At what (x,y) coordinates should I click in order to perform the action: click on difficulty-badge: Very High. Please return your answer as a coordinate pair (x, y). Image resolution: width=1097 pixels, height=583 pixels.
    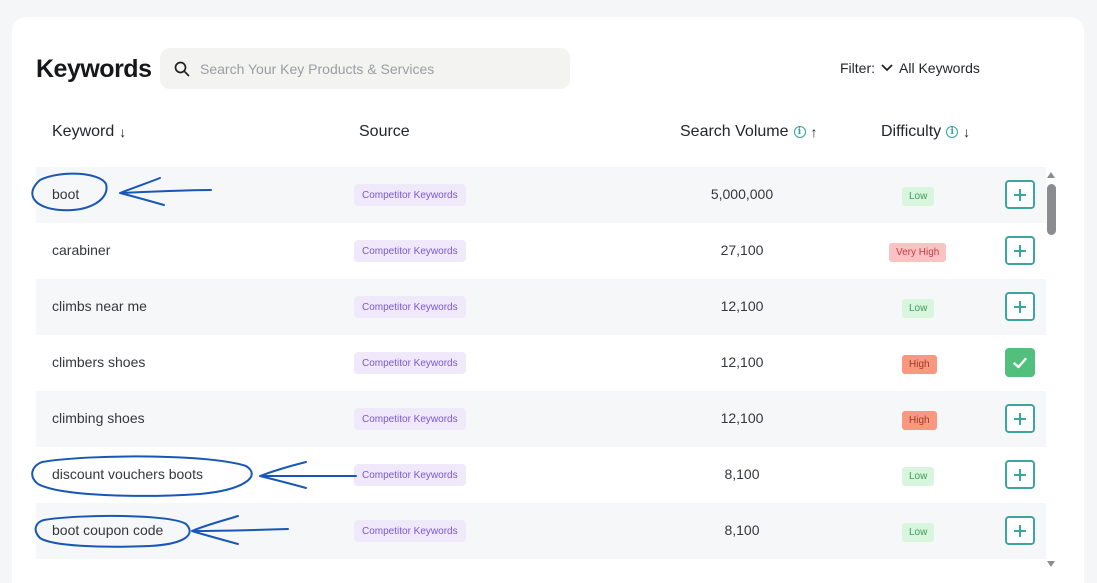
    Looking at the image, I should click on (918, 252).